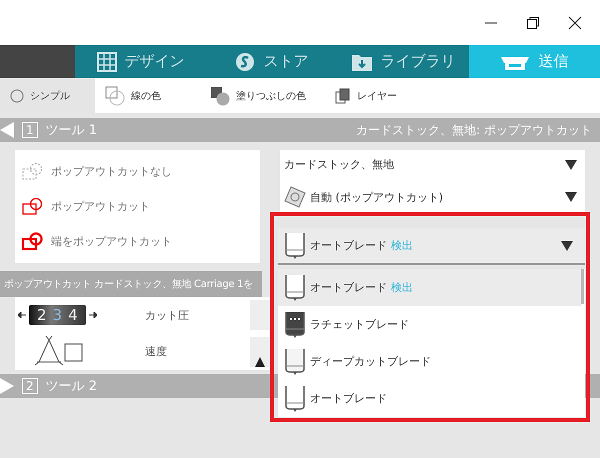  What do you see at coordinates (429, 287) in the screenshot?
I see `blade-option: オートブレード 検出` at bounding box center [429, 287].